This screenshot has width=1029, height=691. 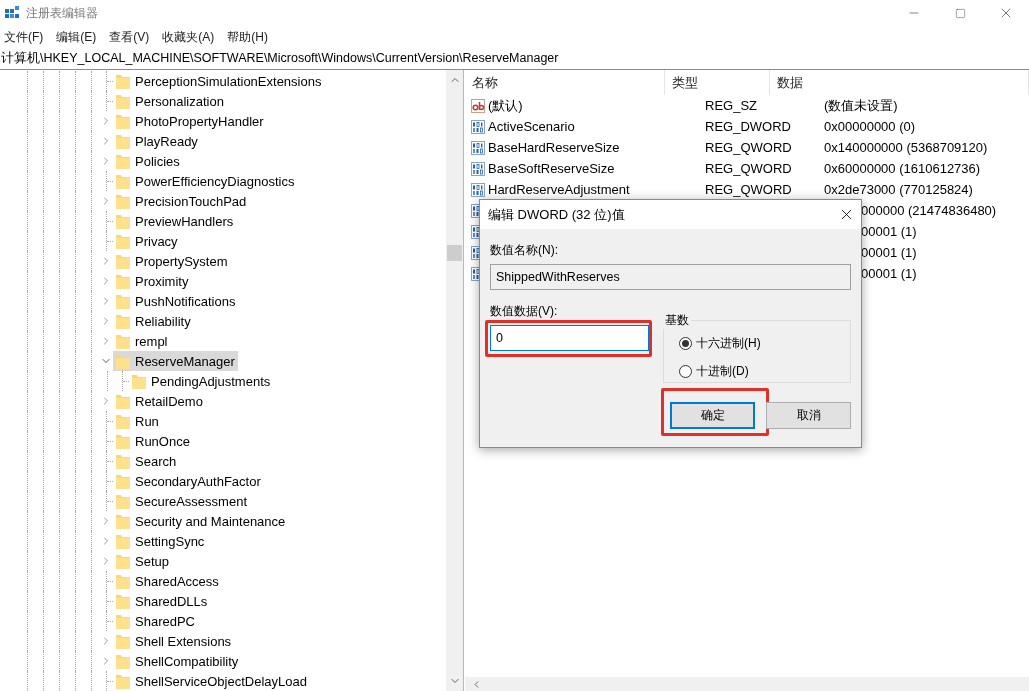 What do you see at coordinates (556, 214) in the screenshot?
I see `dialog-title: 编辑 DWORD (32 位)值` at bounding box center [556, 214].